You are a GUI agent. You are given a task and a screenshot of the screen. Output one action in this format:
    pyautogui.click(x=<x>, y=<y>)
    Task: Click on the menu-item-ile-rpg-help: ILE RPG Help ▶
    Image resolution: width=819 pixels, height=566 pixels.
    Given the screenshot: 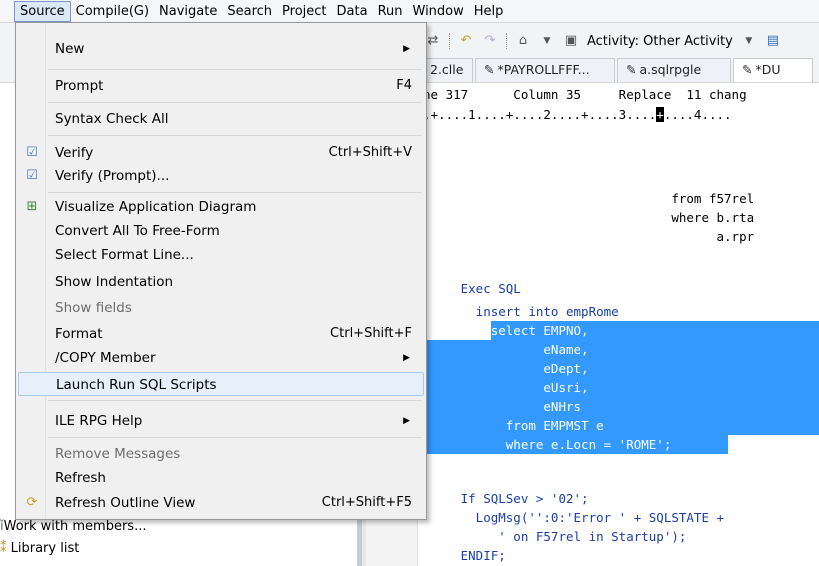 What is the action you would take?
    pyautogui.click(x=221, y=421)
    